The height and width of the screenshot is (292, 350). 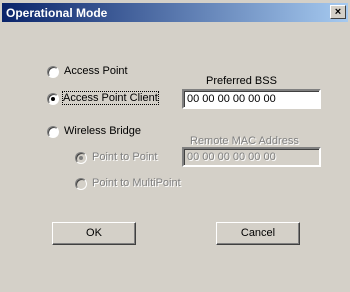 What do you see at coordinates (81, 184) in the screenshot?
I see `point-to-multipoint-radio` at bounding box center [81, 184].